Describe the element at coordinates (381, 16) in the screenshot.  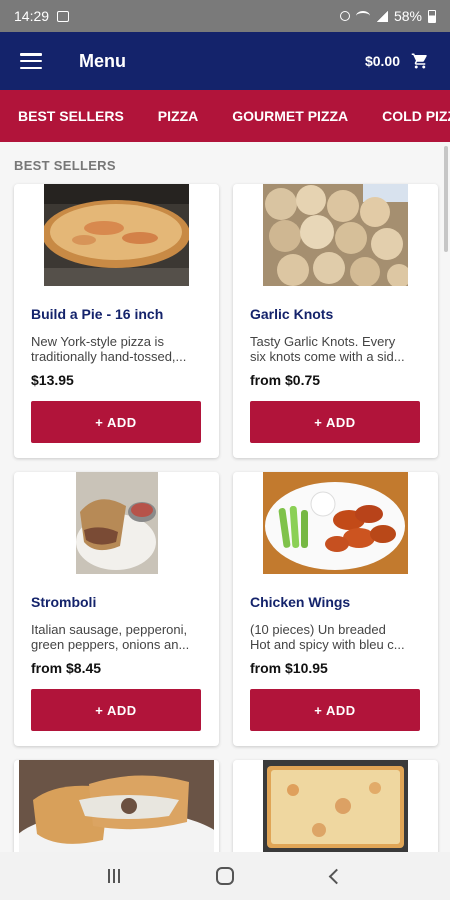
I see `signal-icon` at that location.